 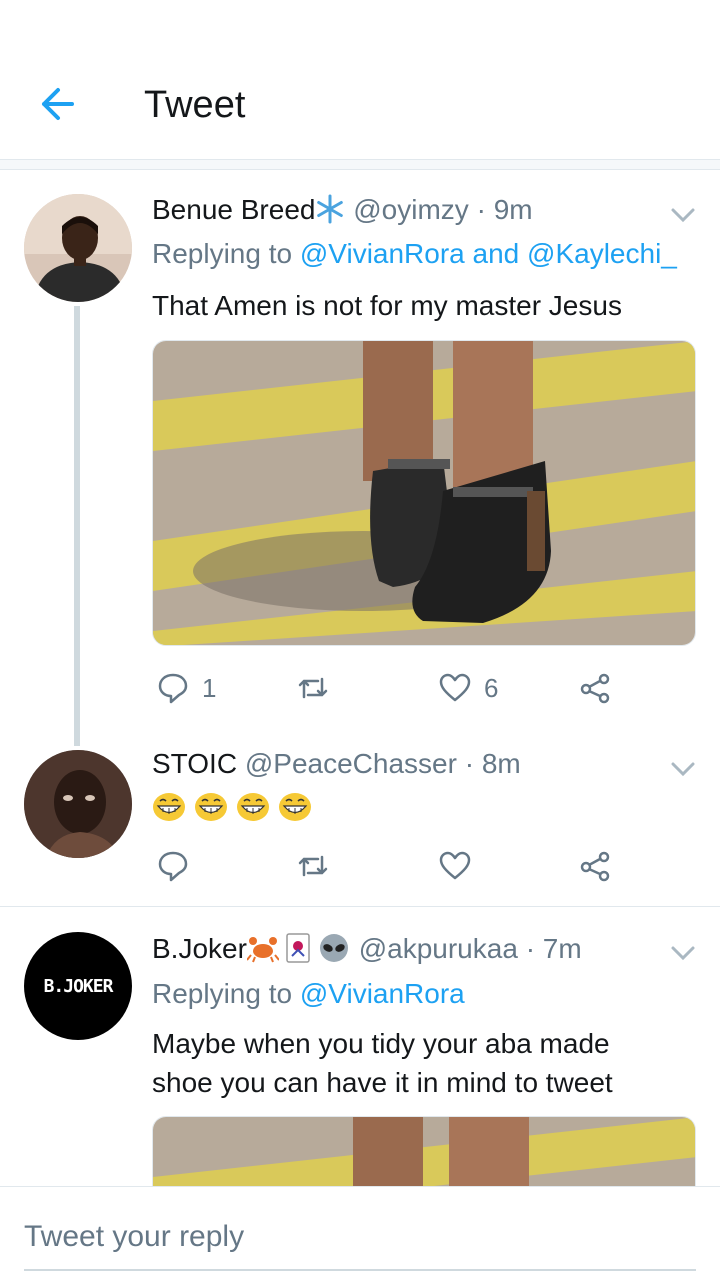 I want to click on tweet-text-line: shoe you can have it in mind to tweet, so click(x=382, y=1082).